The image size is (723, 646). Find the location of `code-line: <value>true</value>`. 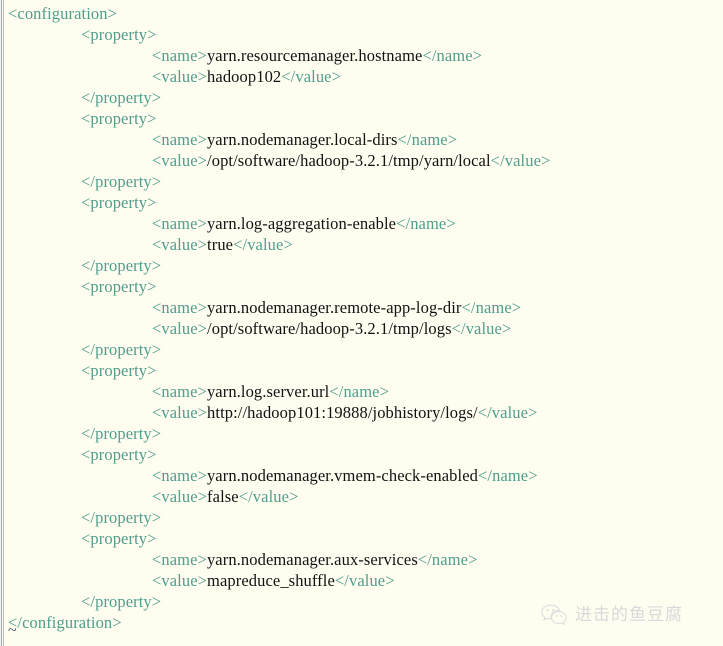

code-line: <value>true</value> is located at coordinates (361, 244).